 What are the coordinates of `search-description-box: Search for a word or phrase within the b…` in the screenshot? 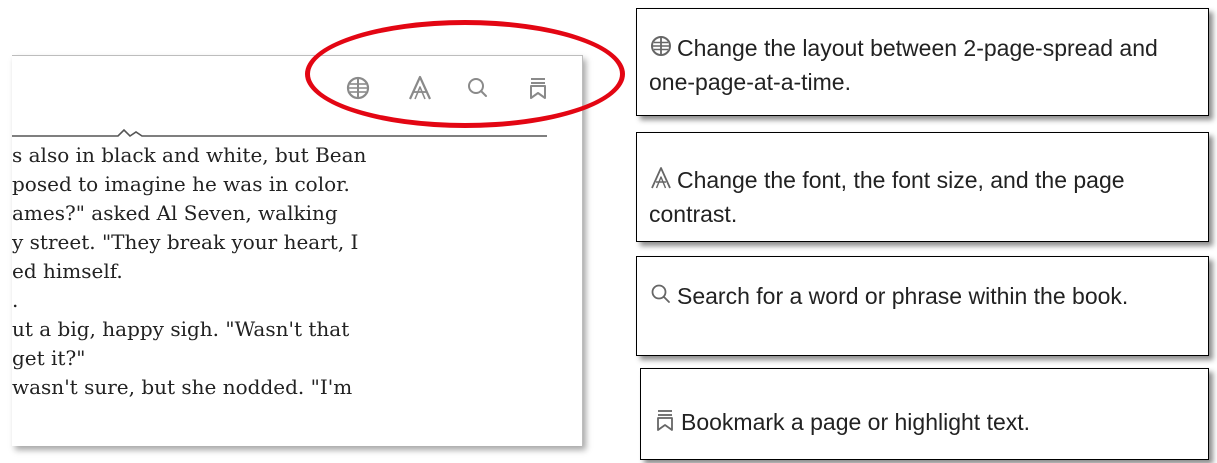 It's located at (922, 306).